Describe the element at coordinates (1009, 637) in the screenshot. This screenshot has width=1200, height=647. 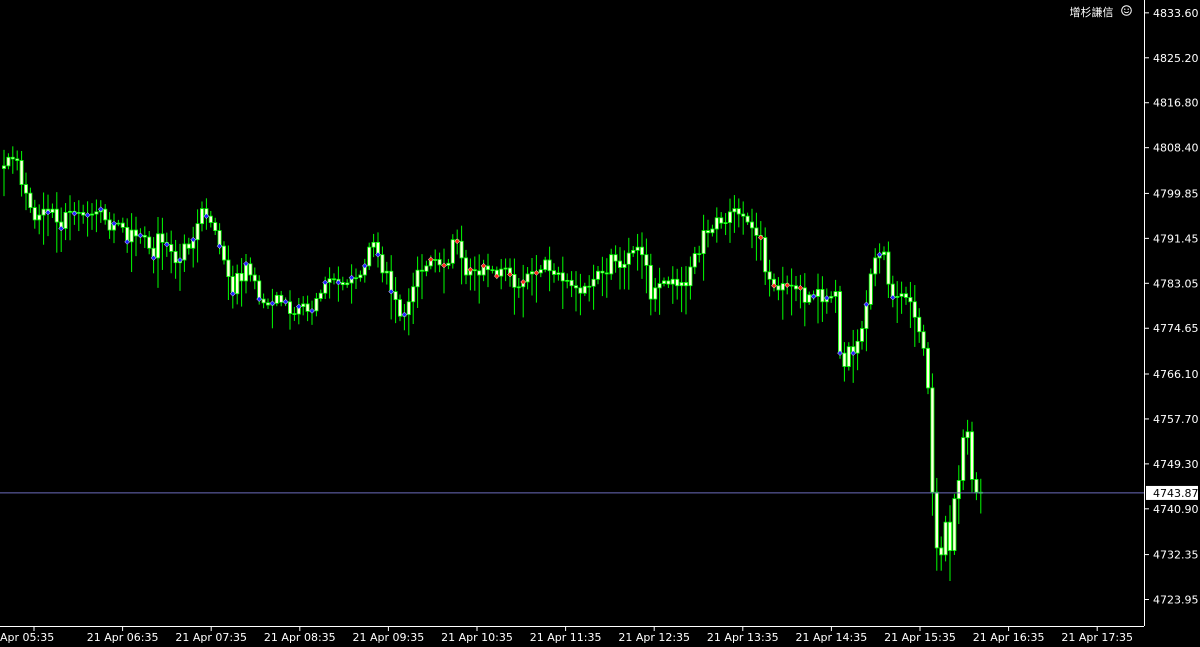
I see `time-tick-label: 21 Apr 16:35` at that location.